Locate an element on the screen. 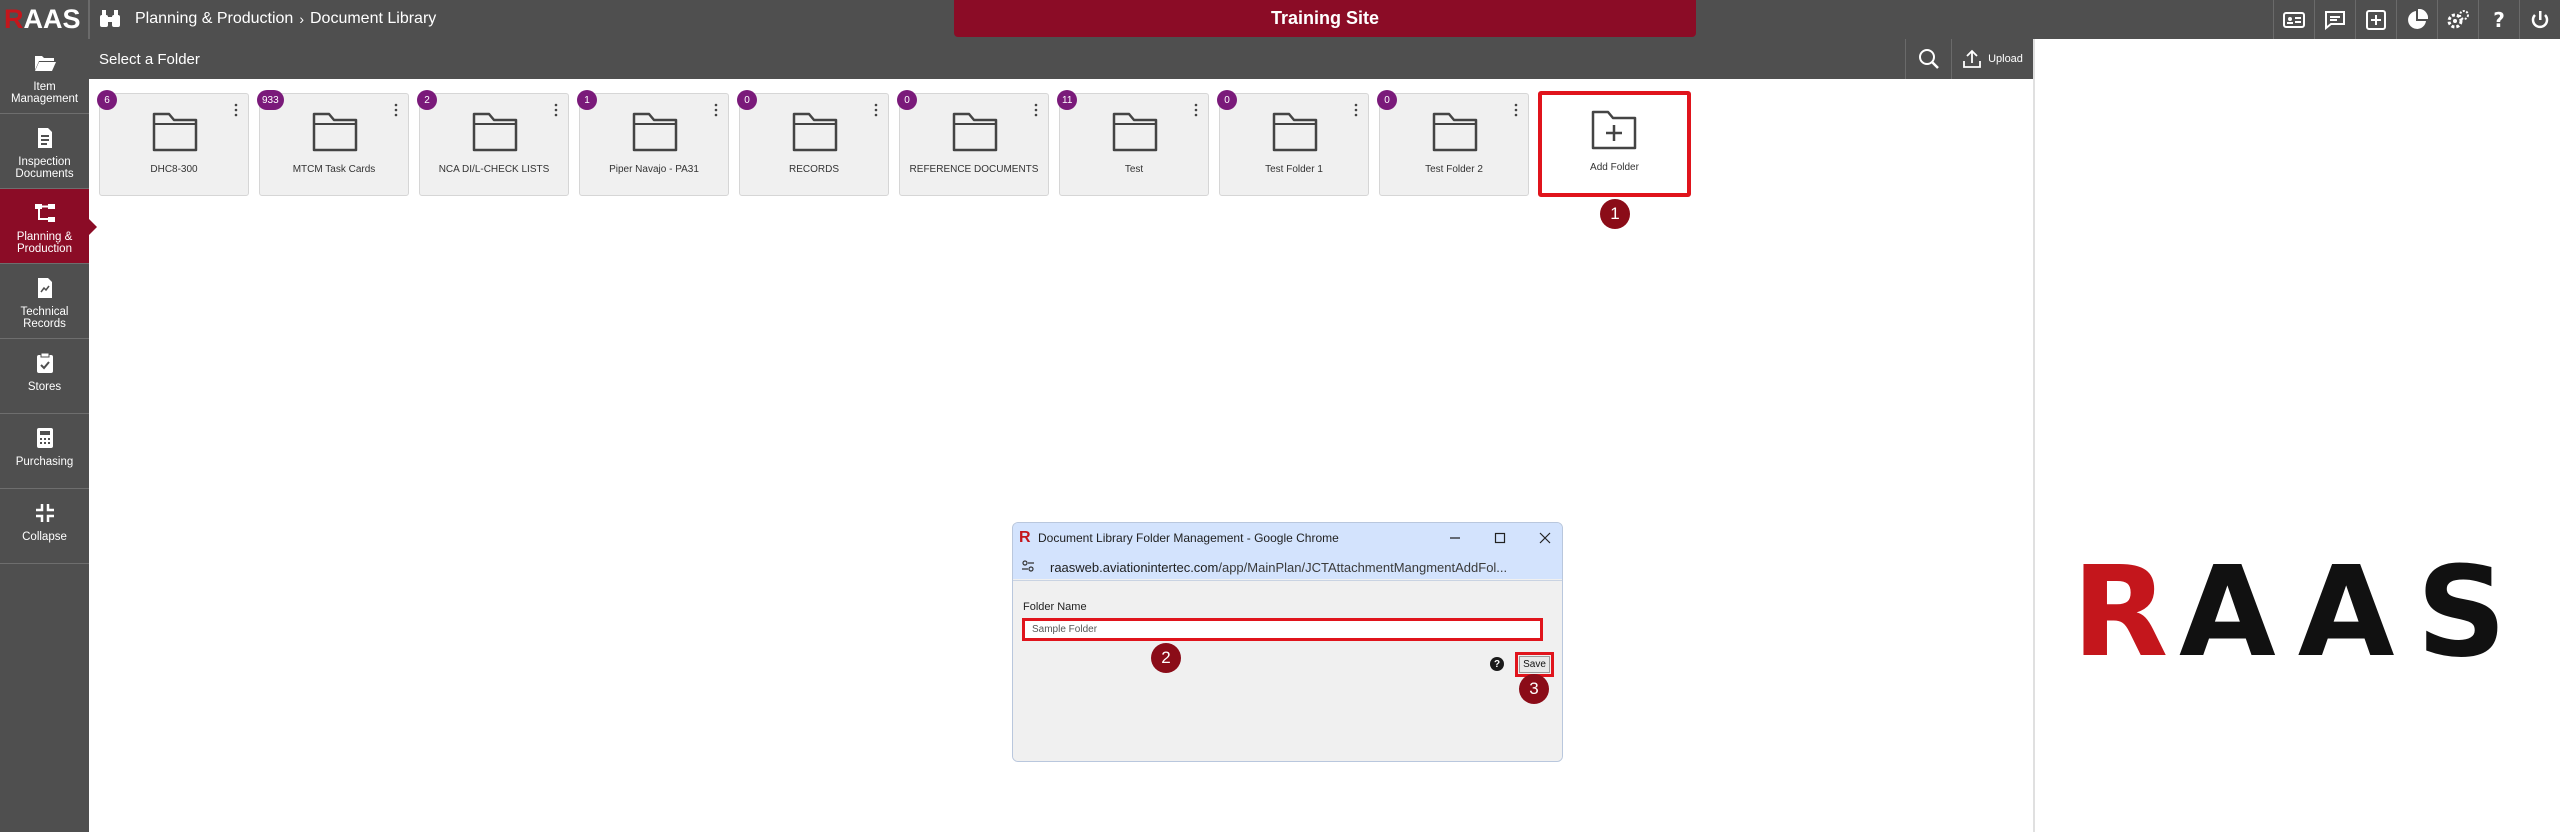  sidebar-item-planning-production: Planning & Production is located at coordinates (48, 226).